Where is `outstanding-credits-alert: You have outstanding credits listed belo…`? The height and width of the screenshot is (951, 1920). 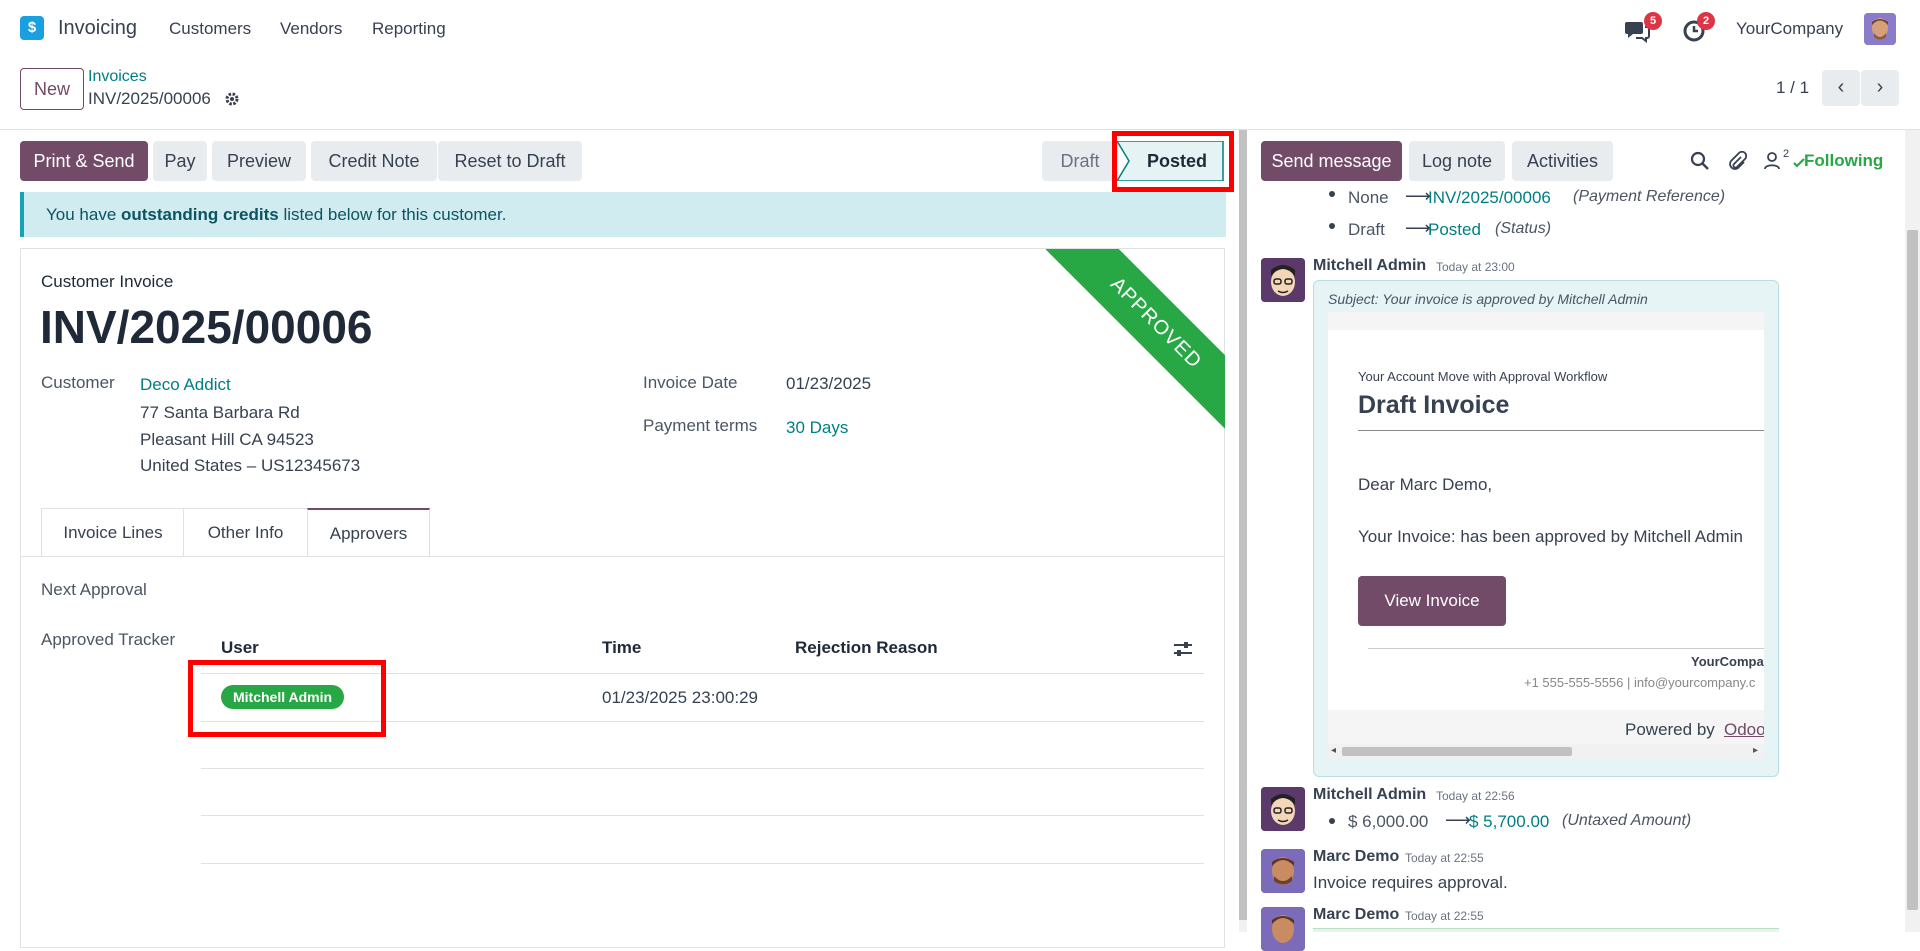 outstanding-credits-alert: You have outstanding credits listed belo… is located at coordinates (623, 214).